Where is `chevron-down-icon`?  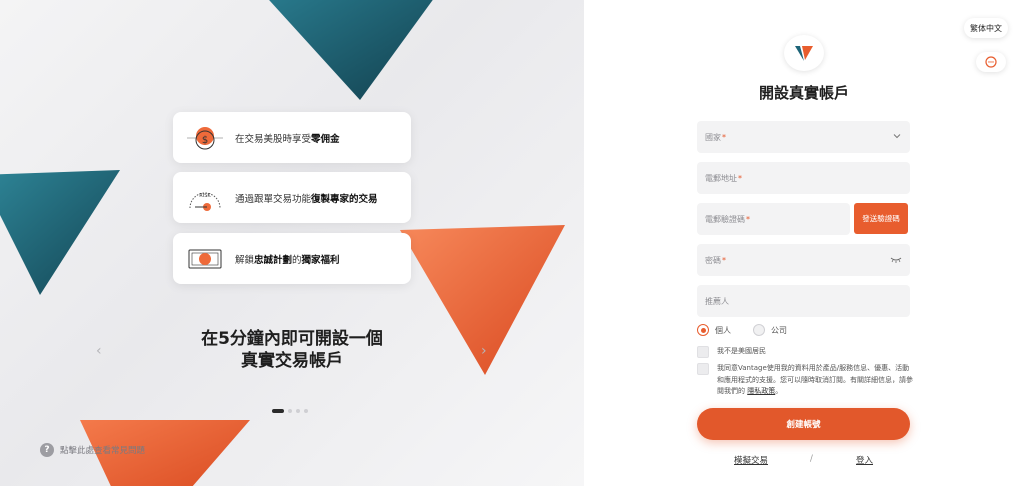
chevron-down-icon is located at coordinates (897, 136).